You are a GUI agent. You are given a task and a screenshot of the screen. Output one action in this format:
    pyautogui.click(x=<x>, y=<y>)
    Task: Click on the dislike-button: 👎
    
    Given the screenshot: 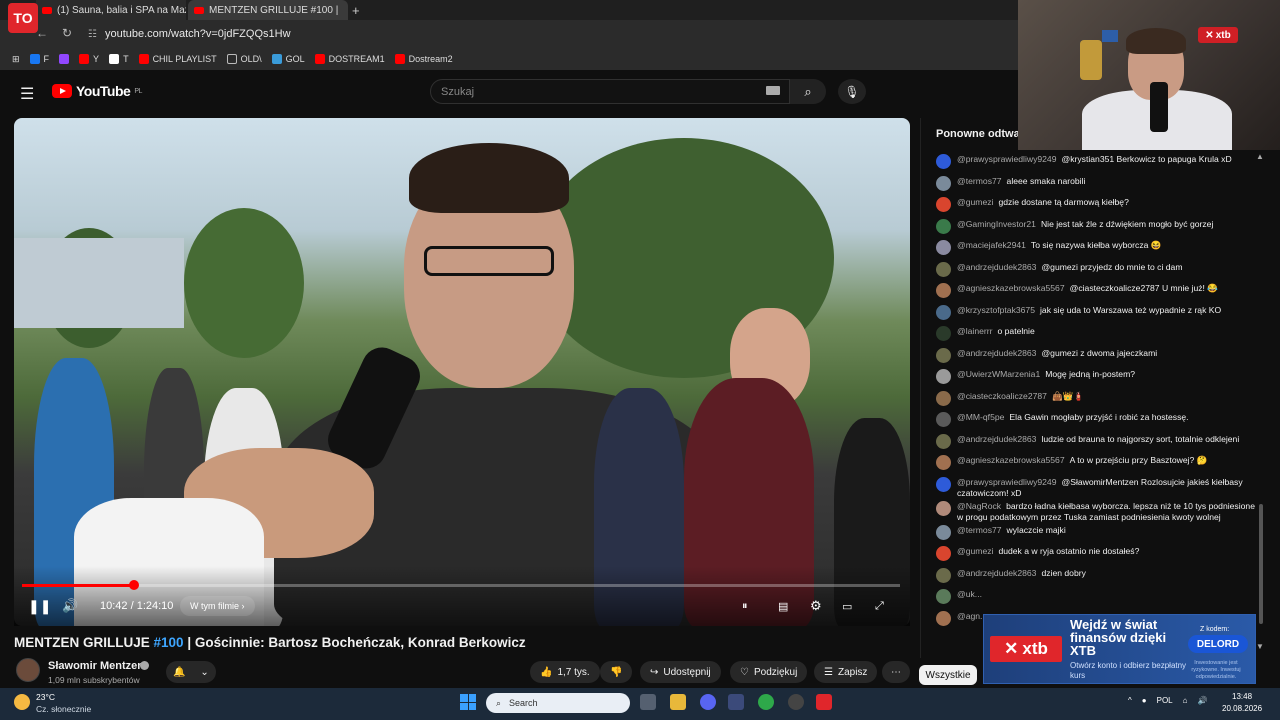 What is the action you would take?
    pyautogui.click(x=616, y=672)
    